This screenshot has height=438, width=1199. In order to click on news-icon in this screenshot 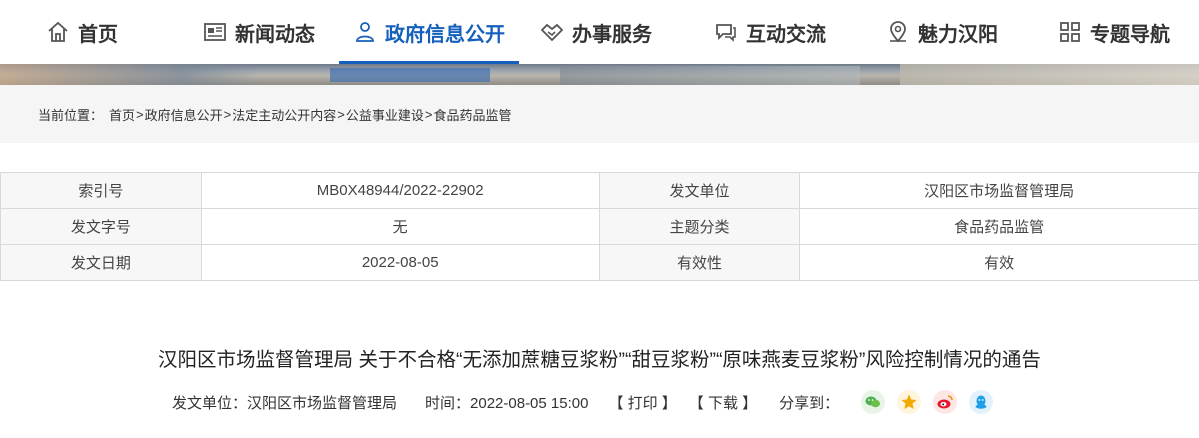, I will do `click(215, 32)`.